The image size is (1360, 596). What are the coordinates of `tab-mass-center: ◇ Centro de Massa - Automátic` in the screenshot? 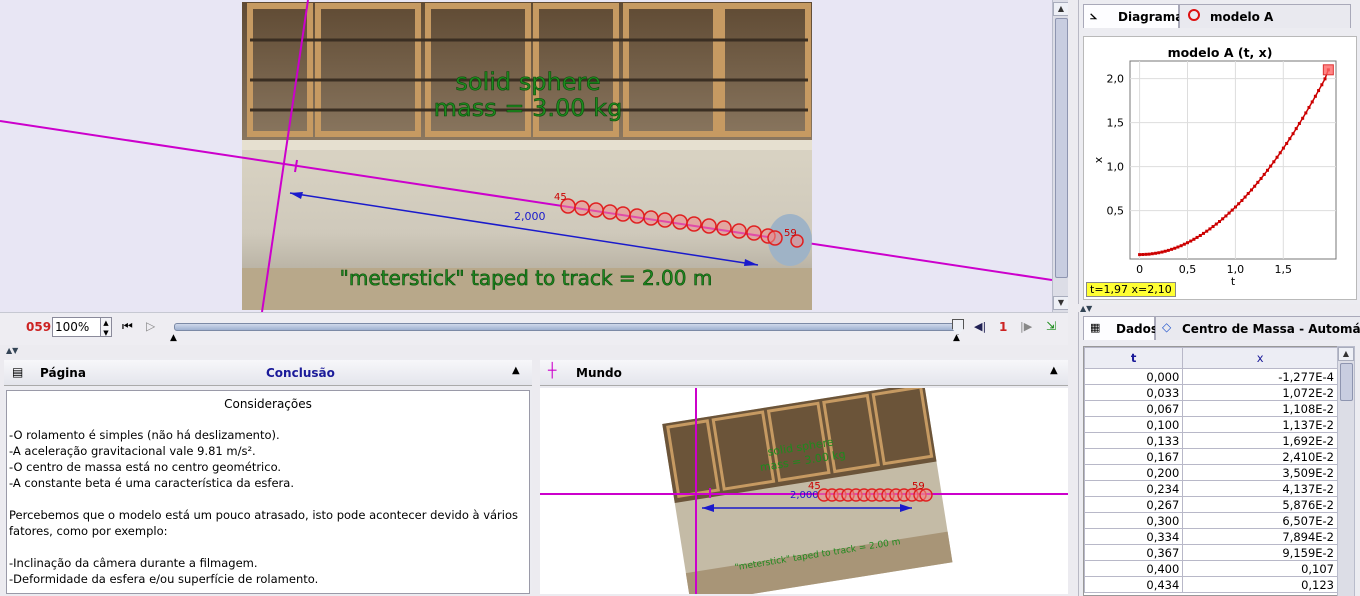 It's located at (1257, 328).